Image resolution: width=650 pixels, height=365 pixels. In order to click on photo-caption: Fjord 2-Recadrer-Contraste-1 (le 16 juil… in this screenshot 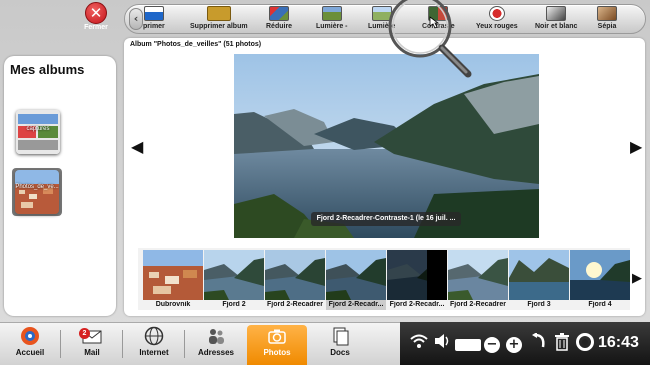, I will do `click(386, 219)`.